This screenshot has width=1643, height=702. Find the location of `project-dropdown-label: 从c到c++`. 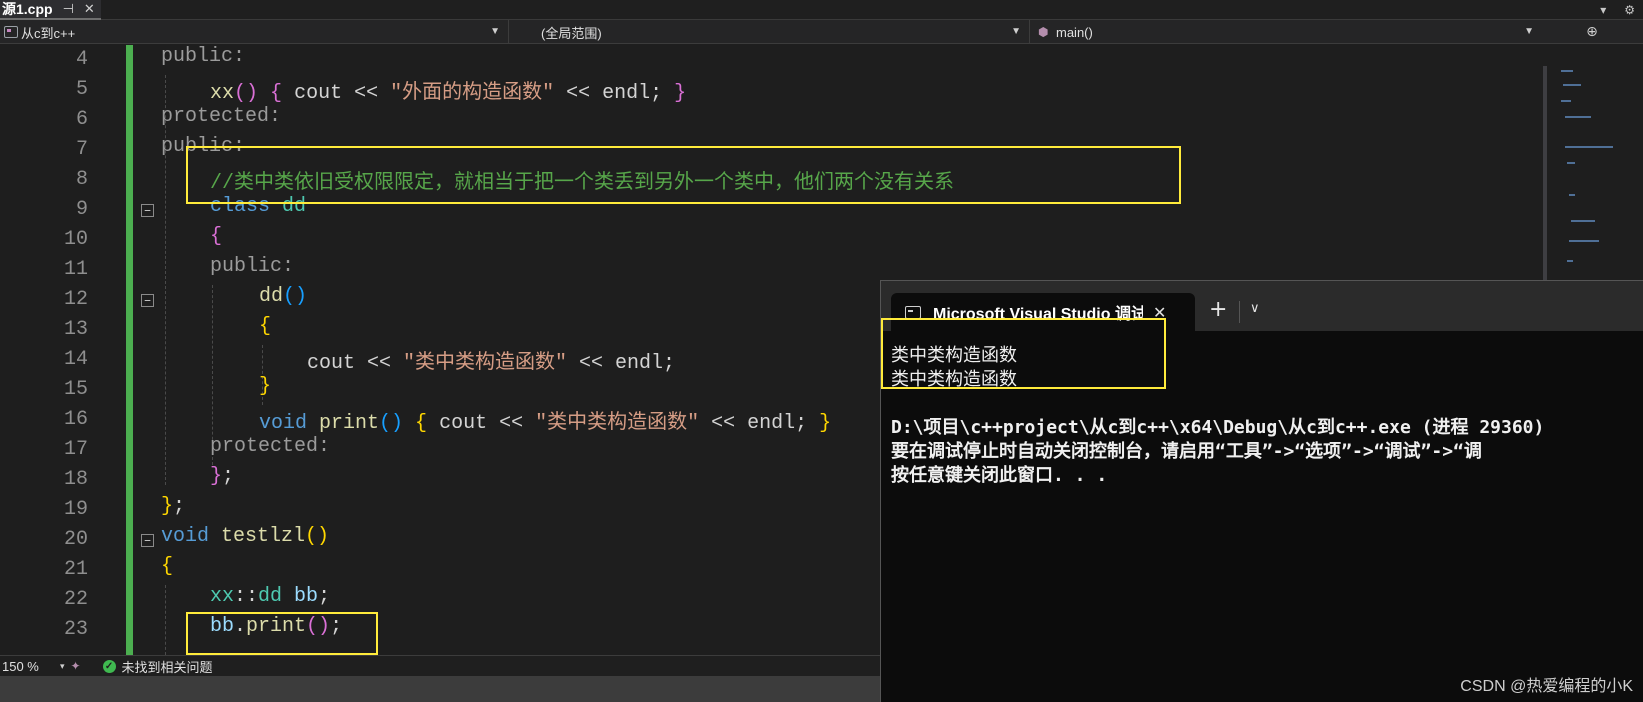

project-dropdown-label: 从c到c++ is located at coordinates (48, 33).